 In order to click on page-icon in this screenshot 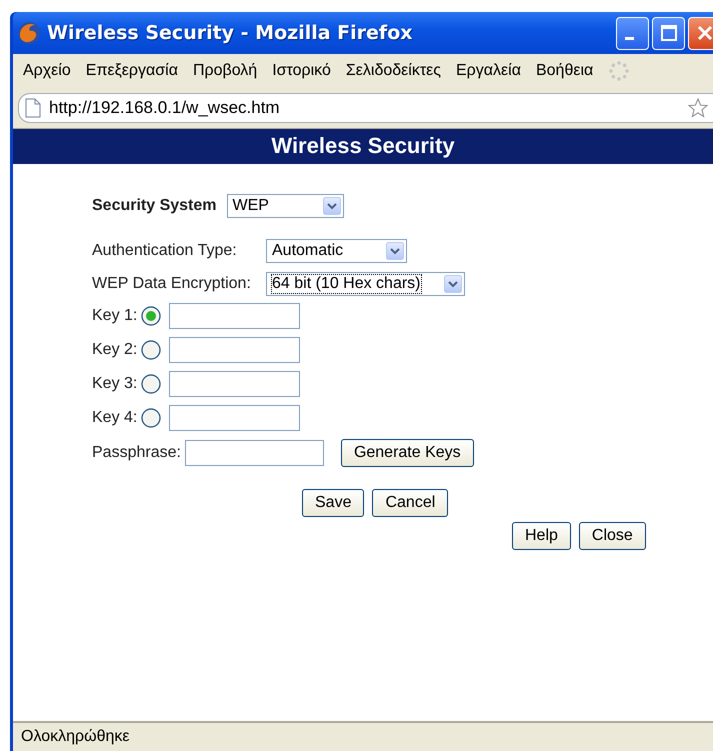, I will do `click(33, 108)`.